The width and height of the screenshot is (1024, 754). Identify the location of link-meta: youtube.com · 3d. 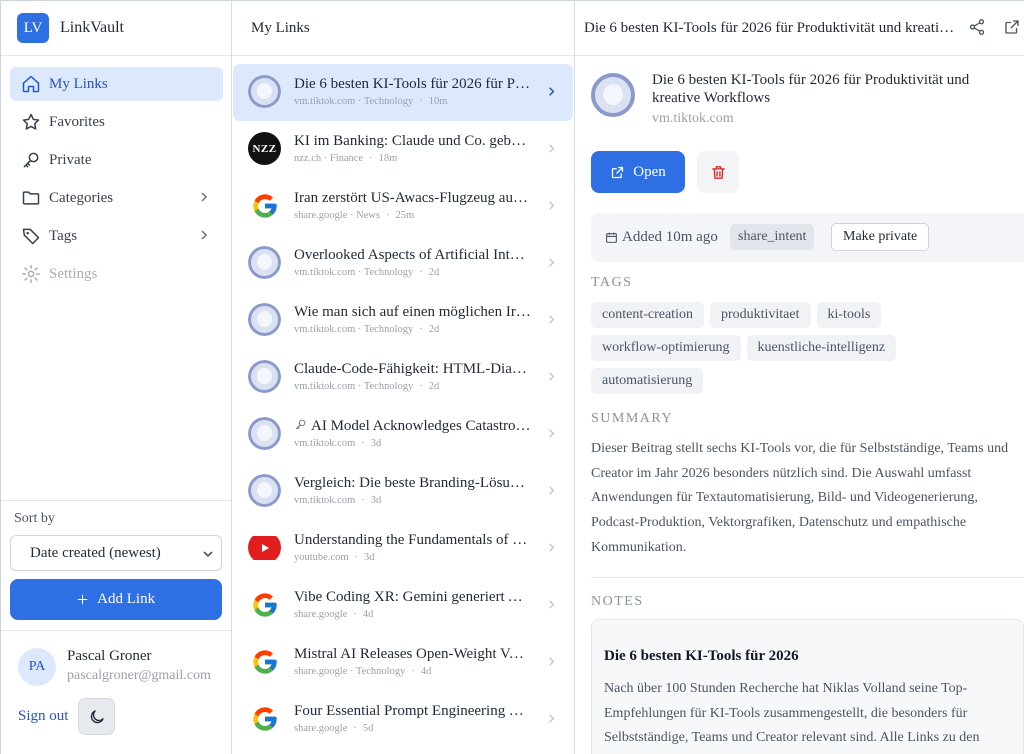
(334, 557).